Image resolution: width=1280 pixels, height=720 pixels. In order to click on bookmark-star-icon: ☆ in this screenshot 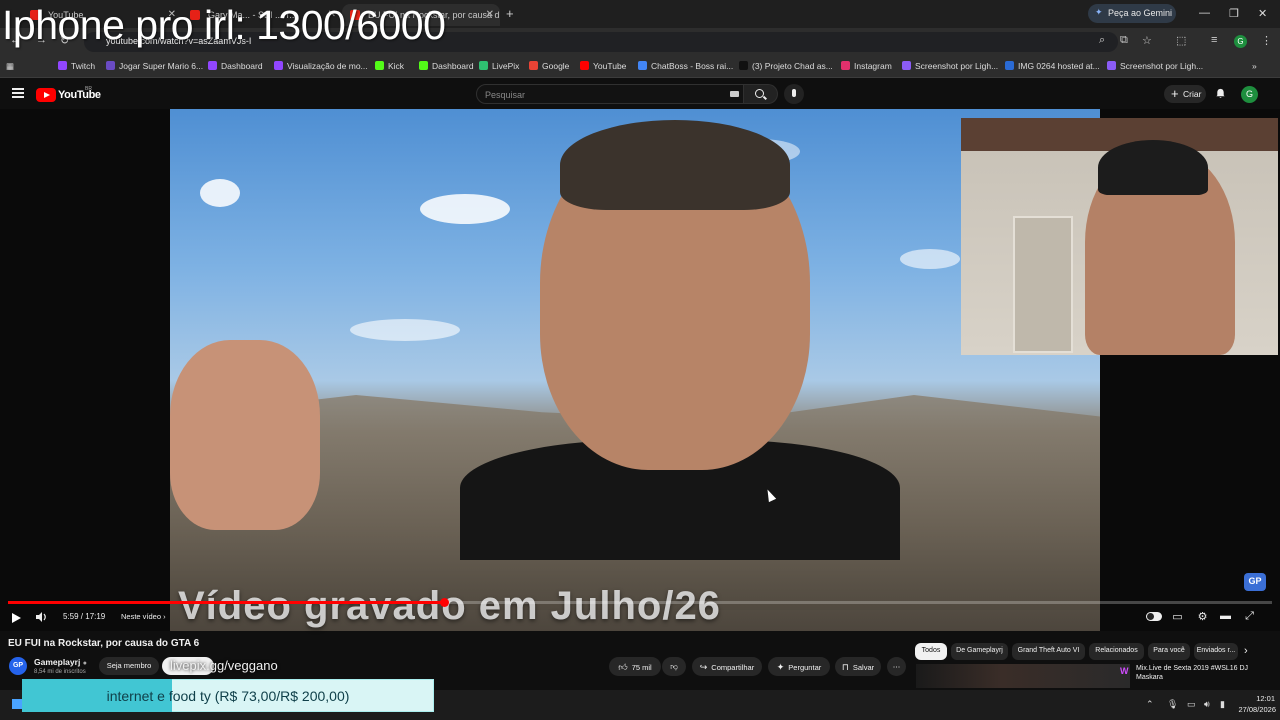, I will do `click(1147, 40)`.